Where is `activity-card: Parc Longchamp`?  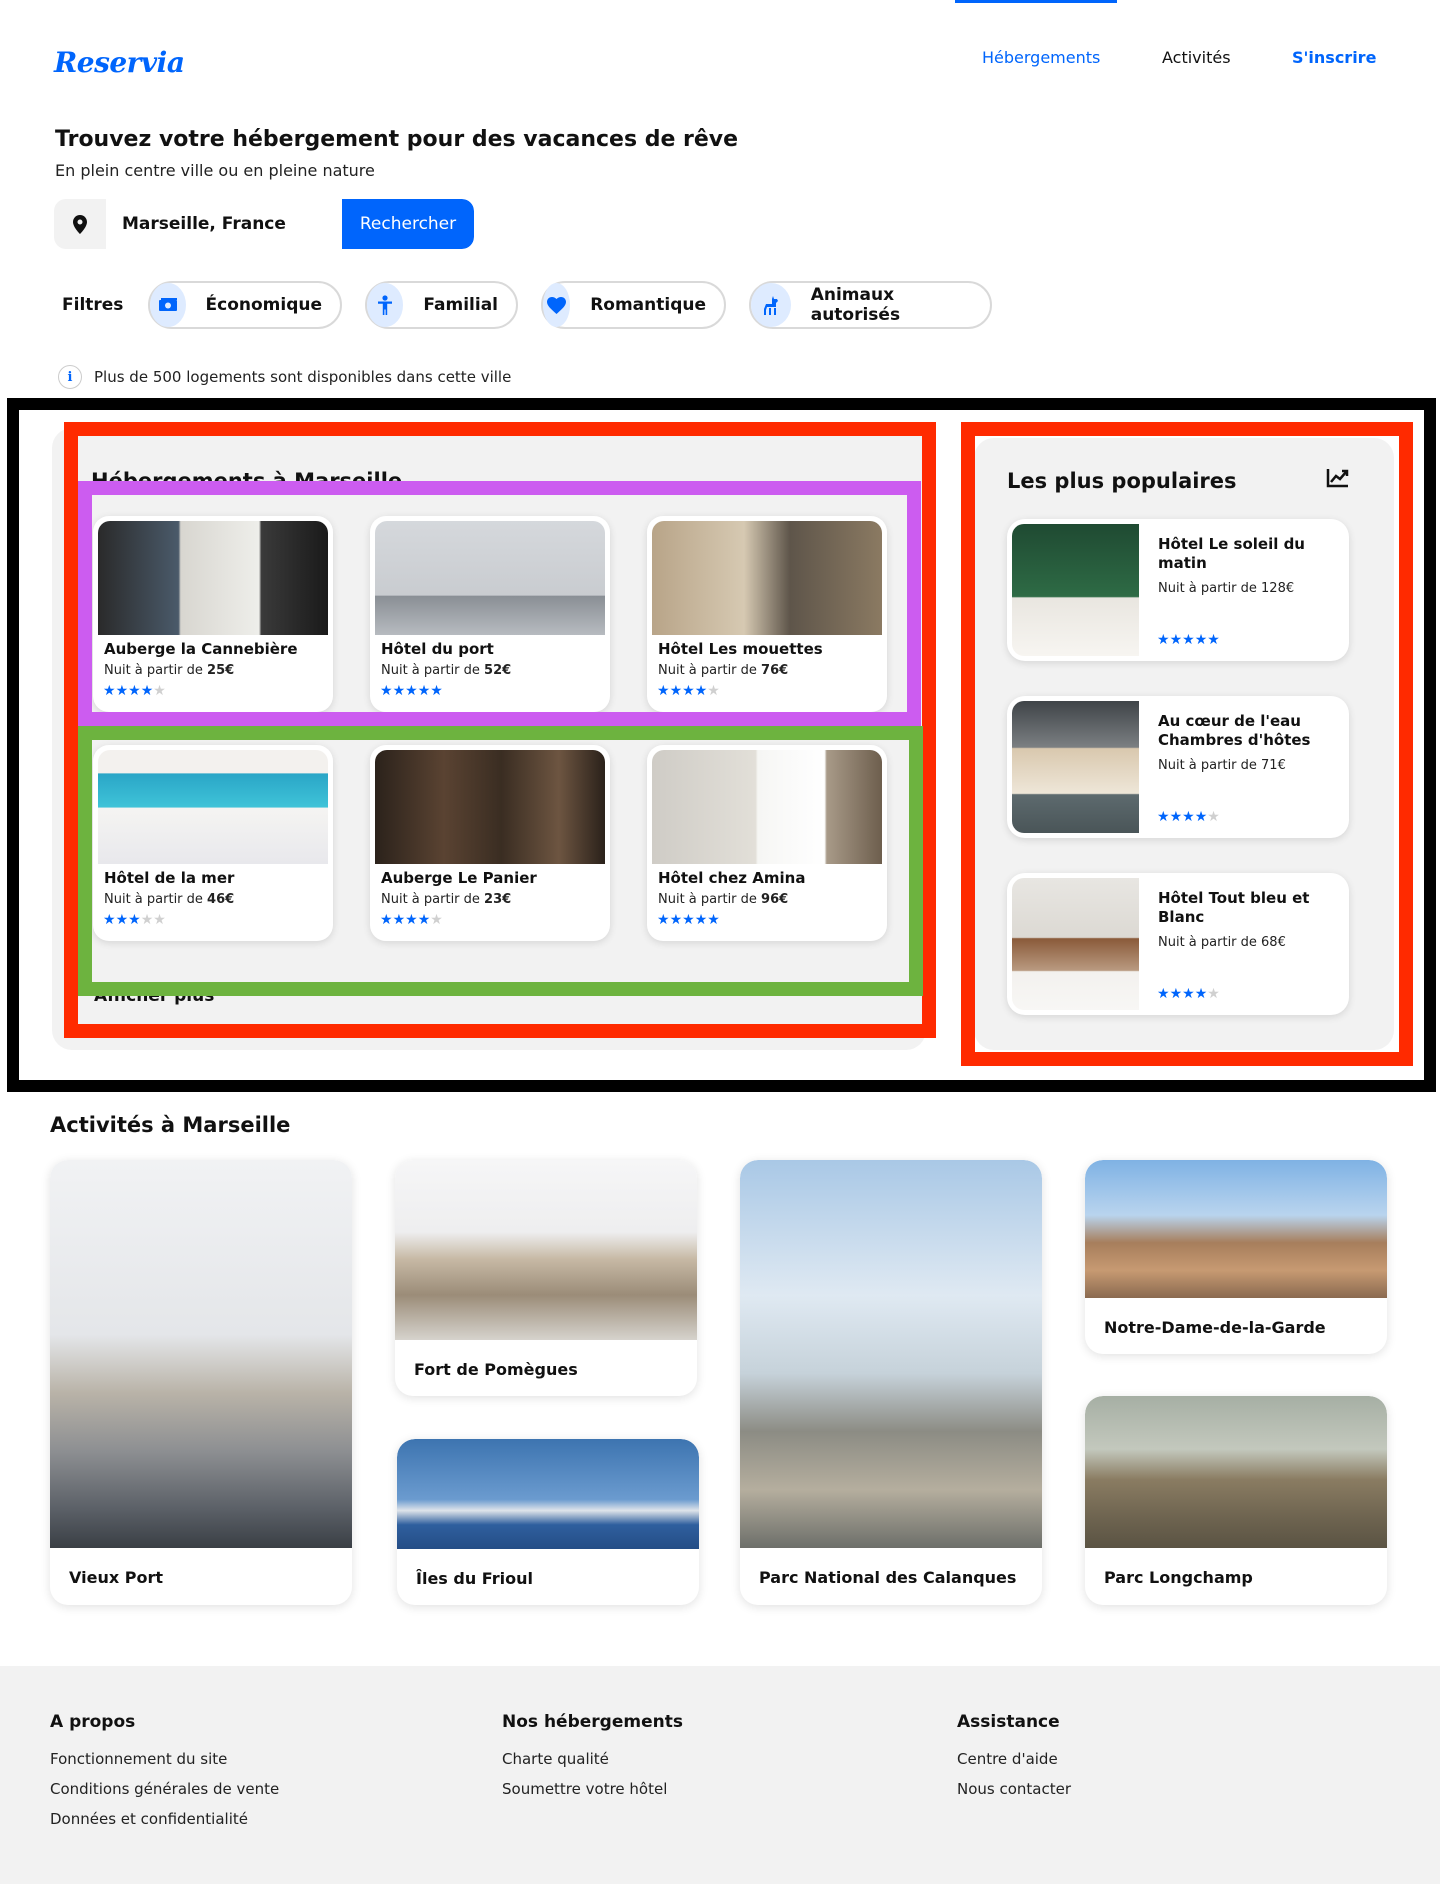 activity-card: Parc Longchamp is located at coordinates (1236, 1500).